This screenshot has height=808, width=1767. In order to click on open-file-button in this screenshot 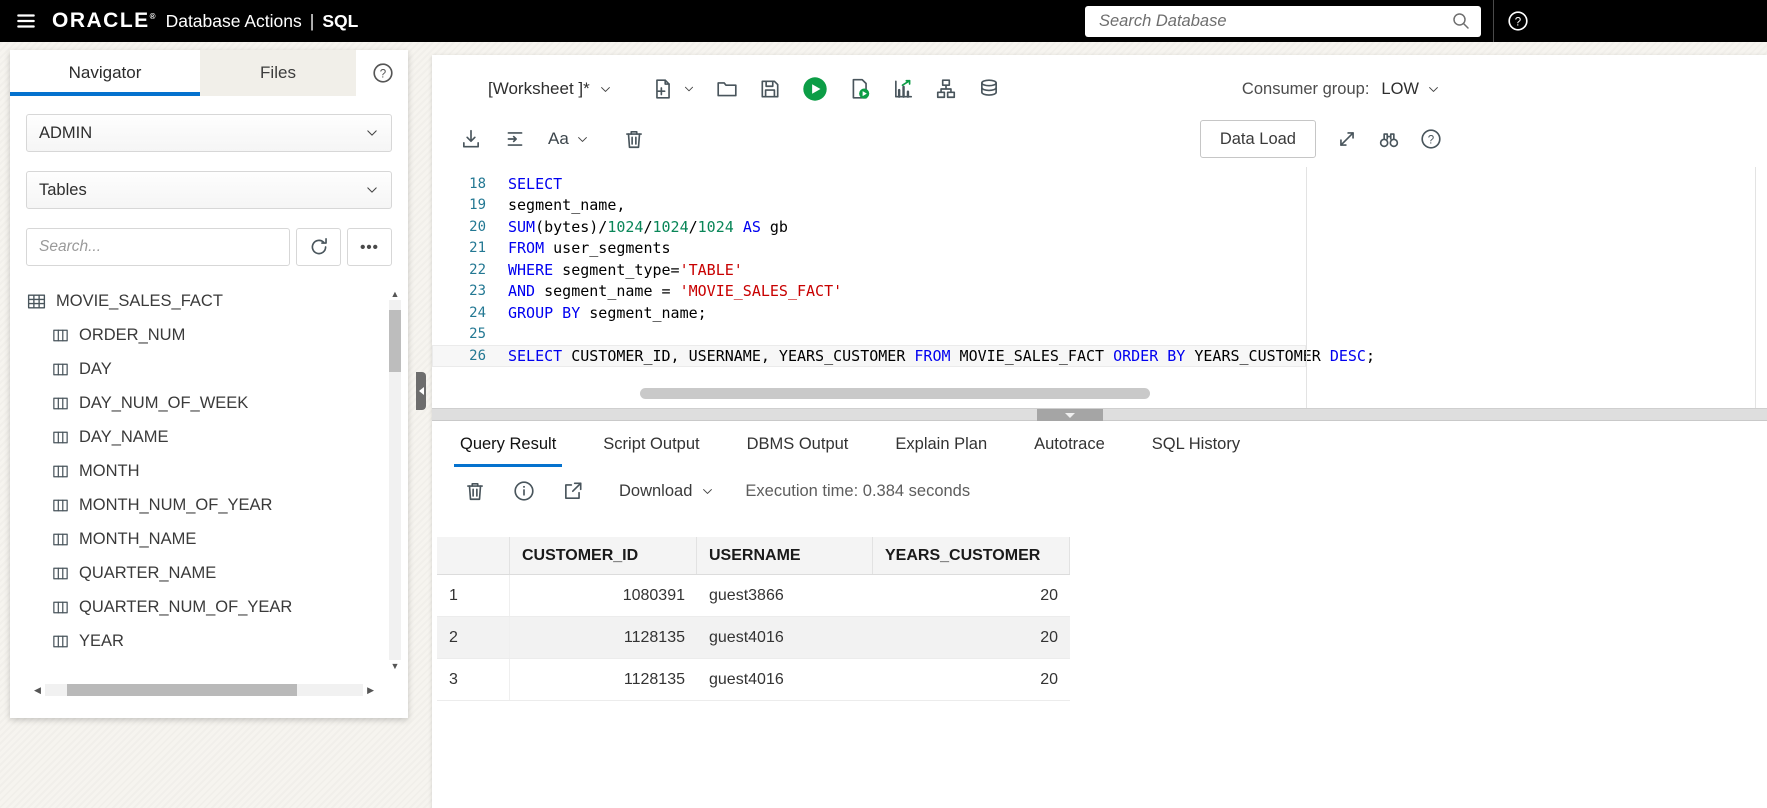, I will do `click(727, 89)`.